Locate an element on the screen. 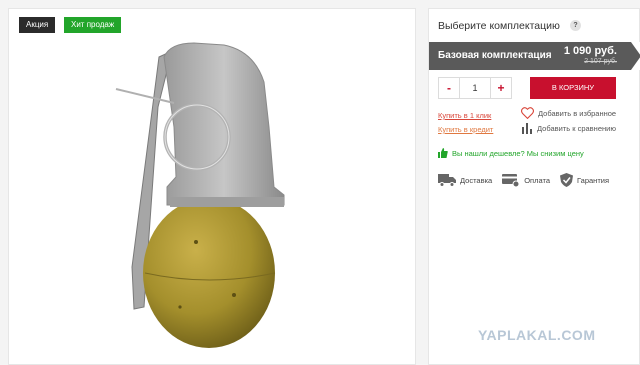 The image size is (640, 365). compare-icon is located at coordinates (527, 128).